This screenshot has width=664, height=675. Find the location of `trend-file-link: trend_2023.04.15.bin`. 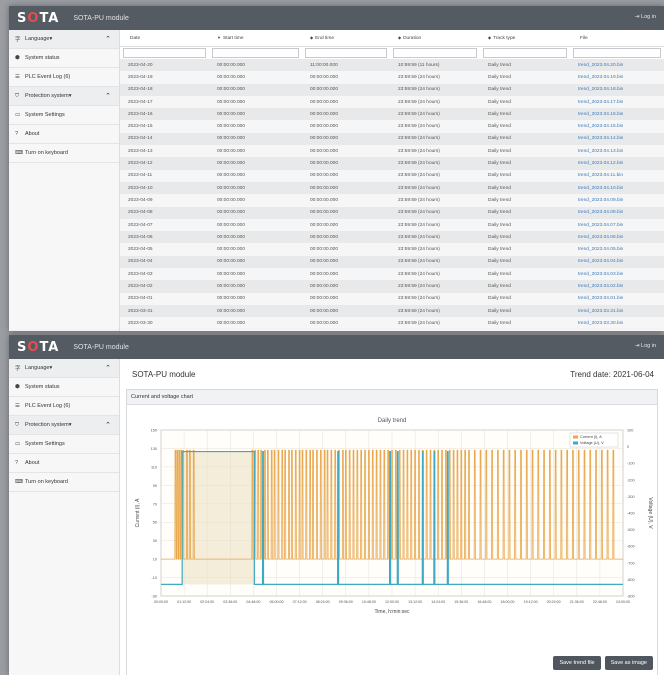

trend-file-link: trend_2023.04.15.bin is located at coordinates (617, 126).